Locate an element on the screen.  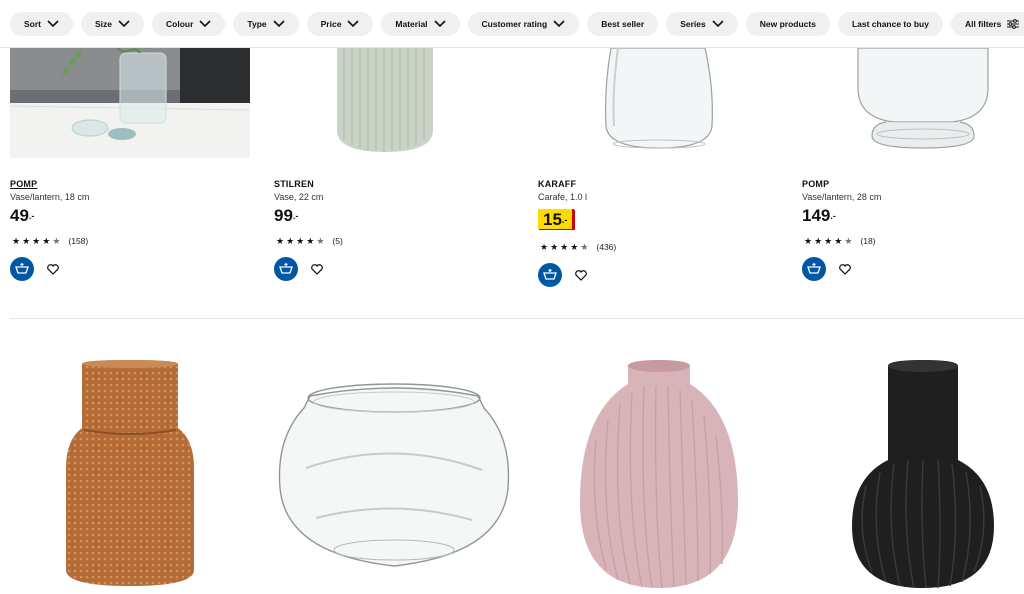
type-filter-button: Type is located at coordinates (266, 23).